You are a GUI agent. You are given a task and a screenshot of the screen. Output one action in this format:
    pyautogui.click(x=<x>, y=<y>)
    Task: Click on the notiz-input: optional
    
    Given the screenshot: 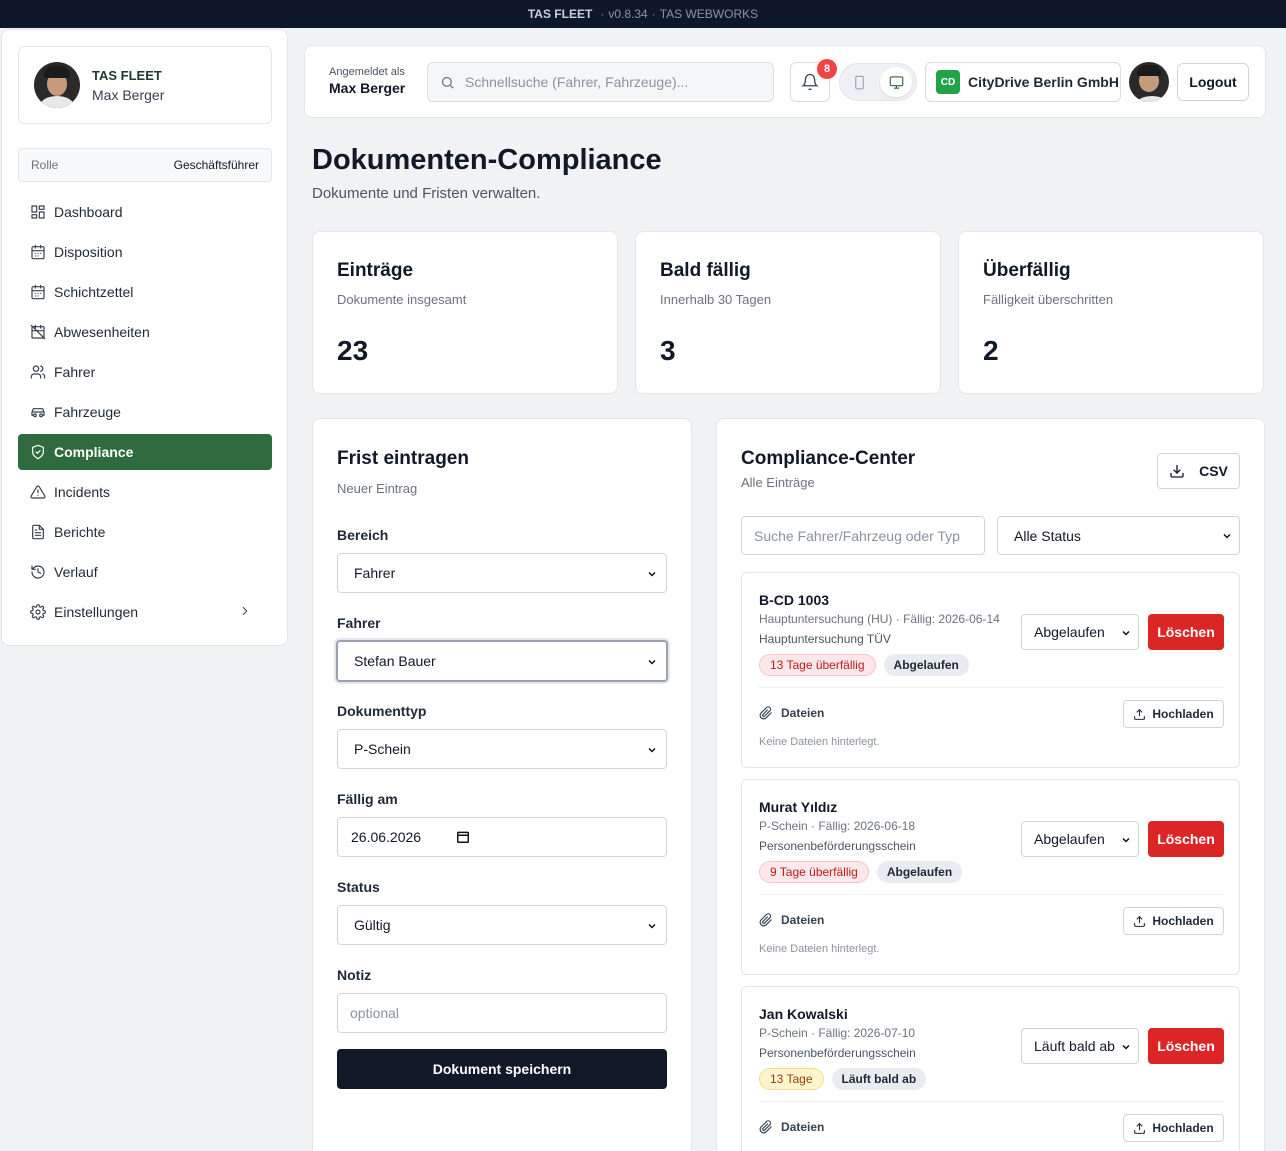 What is the action you would take?
    pyautogui.click(x=502, y=1013)
    